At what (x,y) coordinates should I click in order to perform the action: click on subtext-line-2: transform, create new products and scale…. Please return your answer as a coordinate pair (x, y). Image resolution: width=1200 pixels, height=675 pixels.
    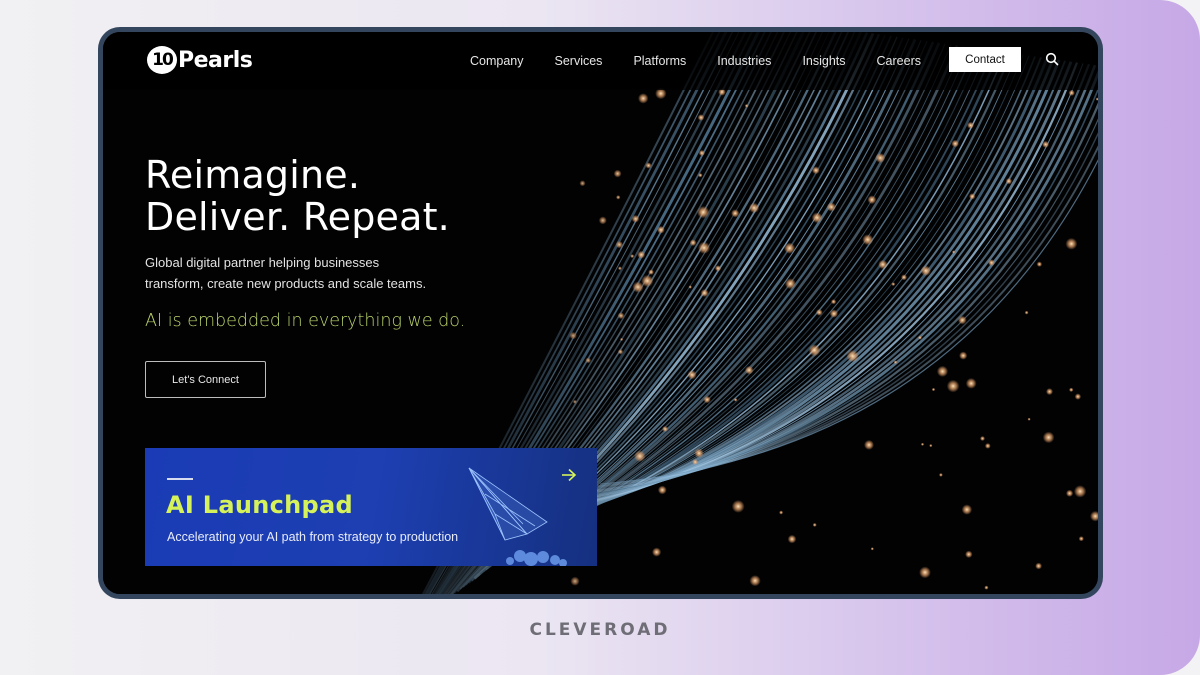
    Looking at the image, I should click on (286, 283).